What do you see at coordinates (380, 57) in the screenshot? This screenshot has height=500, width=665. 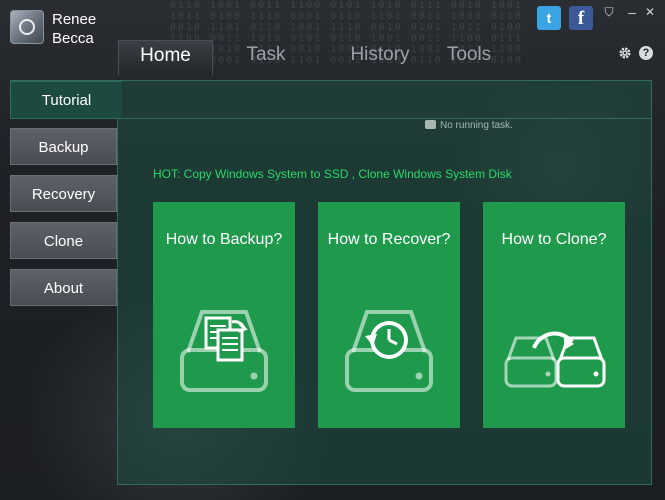 I see `tab-history: History` at bounding box center [380, 57].